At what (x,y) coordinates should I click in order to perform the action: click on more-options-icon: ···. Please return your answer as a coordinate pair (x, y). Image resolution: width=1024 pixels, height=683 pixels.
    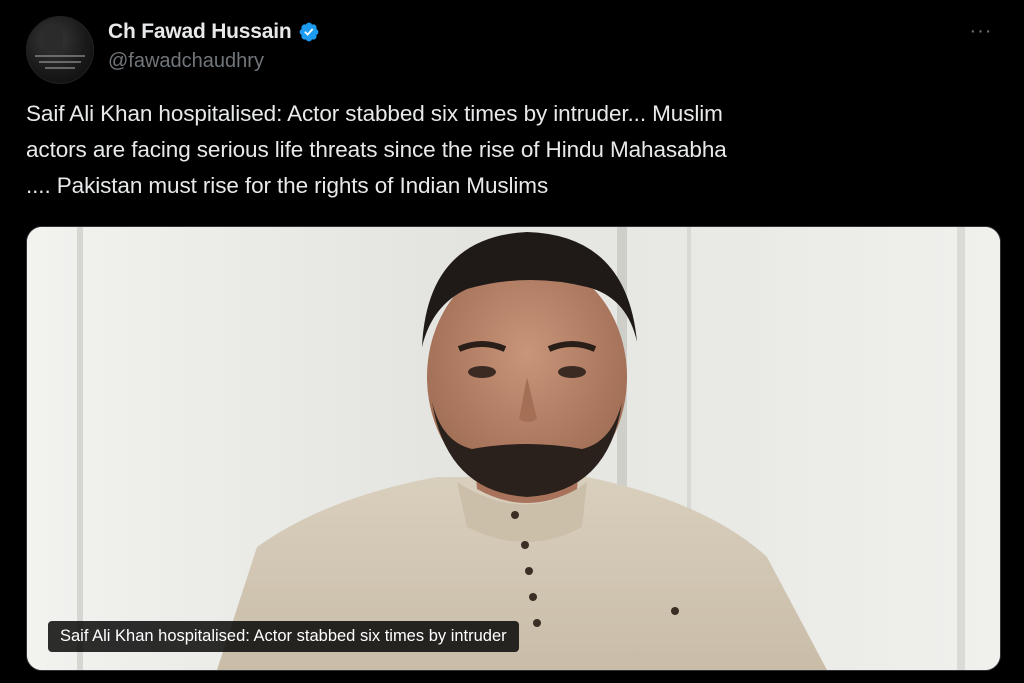
    Looking at the image, I should click on (981, 31).